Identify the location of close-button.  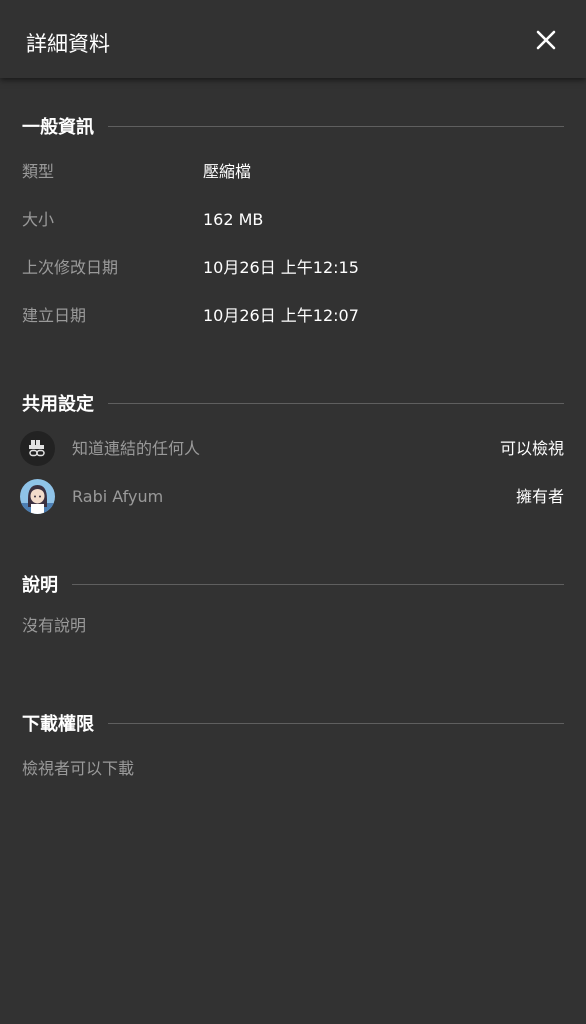
(546, 40).